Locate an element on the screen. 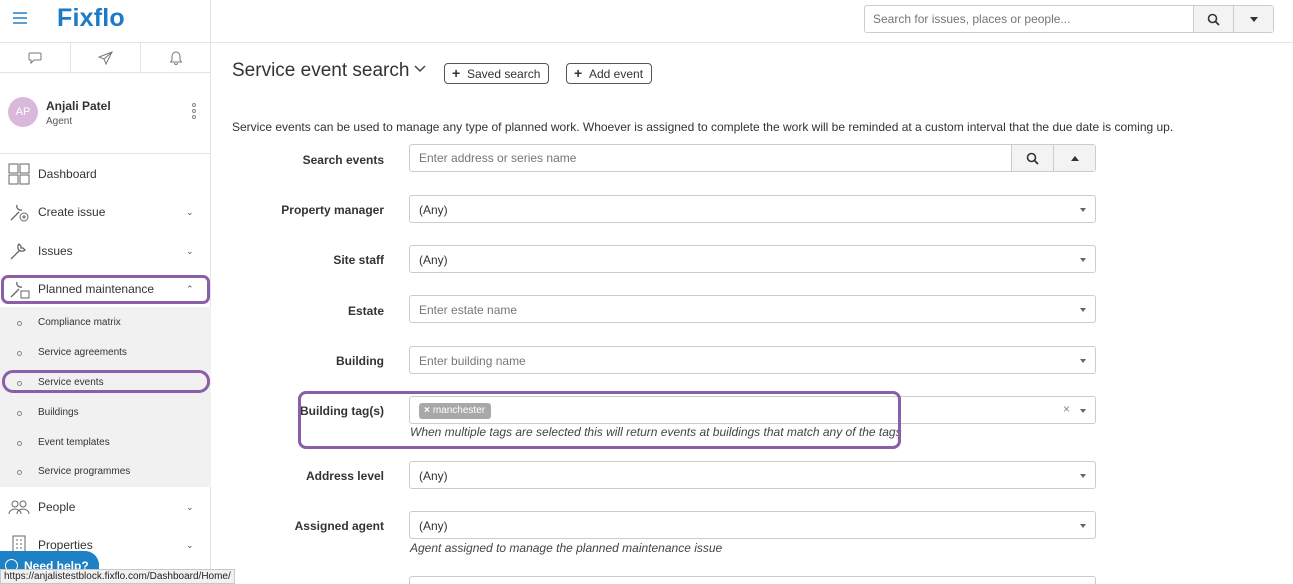  user-panel: AP Anjali Patel Agent is located at coordinates (105, 113).